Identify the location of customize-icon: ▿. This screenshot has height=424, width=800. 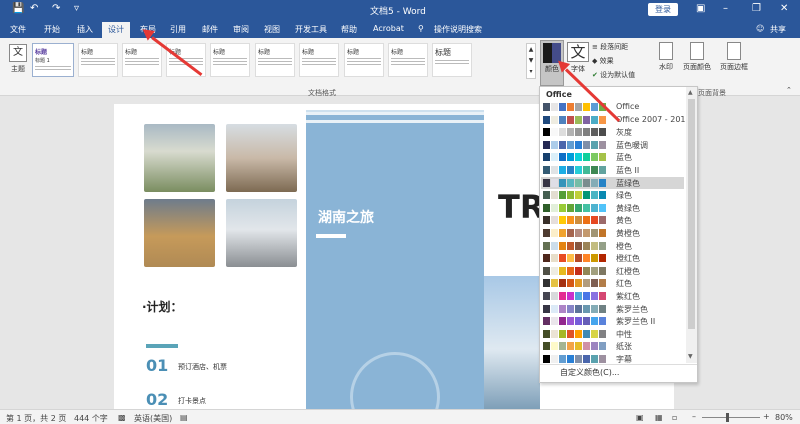
(76, 8).